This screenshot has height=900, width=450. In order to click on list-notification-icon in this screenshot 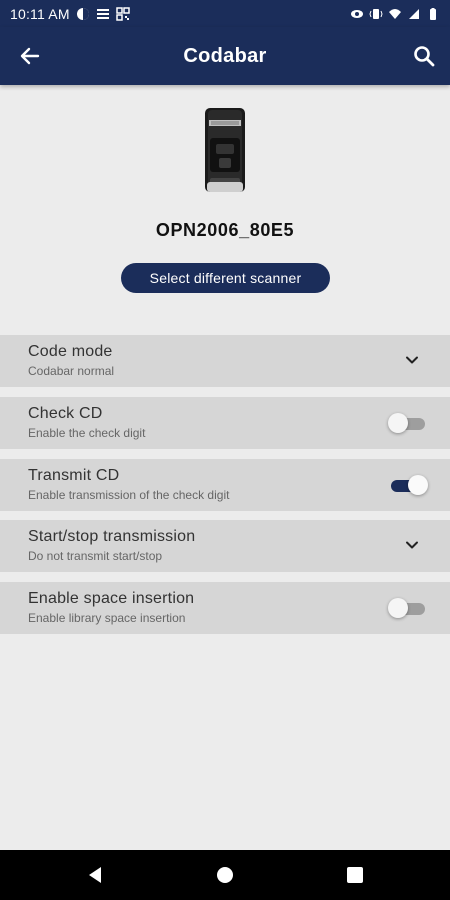, I will do `click(102, 13)`.